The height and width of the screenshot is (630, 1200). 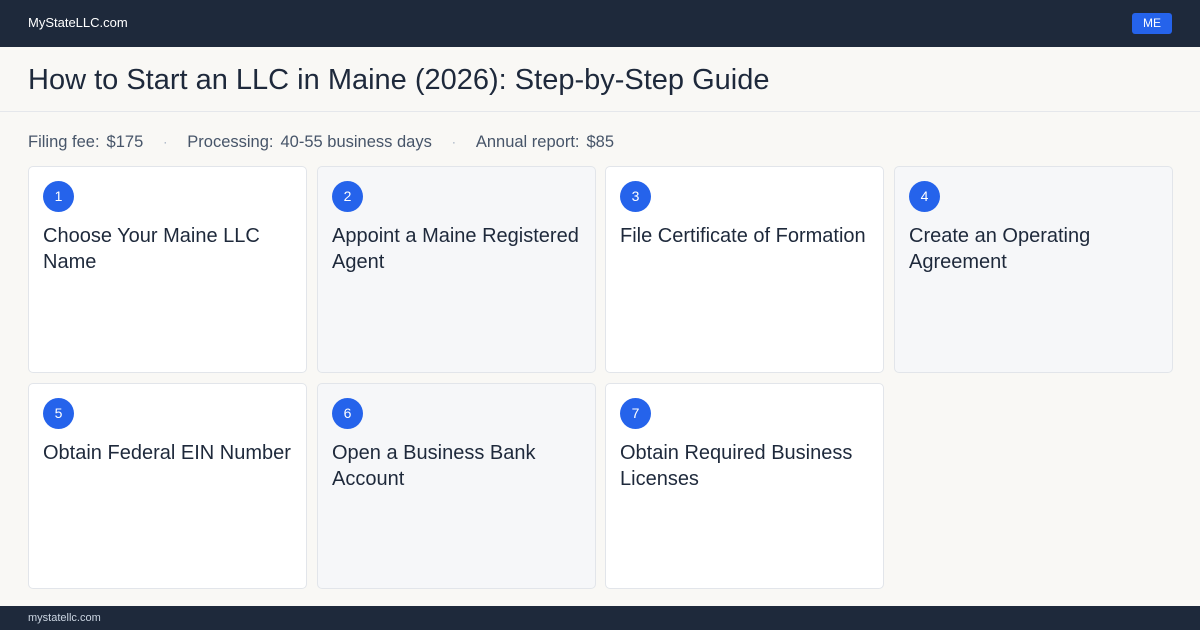 I want to click on step-number-badge: 1, so click(x=58, y=196).